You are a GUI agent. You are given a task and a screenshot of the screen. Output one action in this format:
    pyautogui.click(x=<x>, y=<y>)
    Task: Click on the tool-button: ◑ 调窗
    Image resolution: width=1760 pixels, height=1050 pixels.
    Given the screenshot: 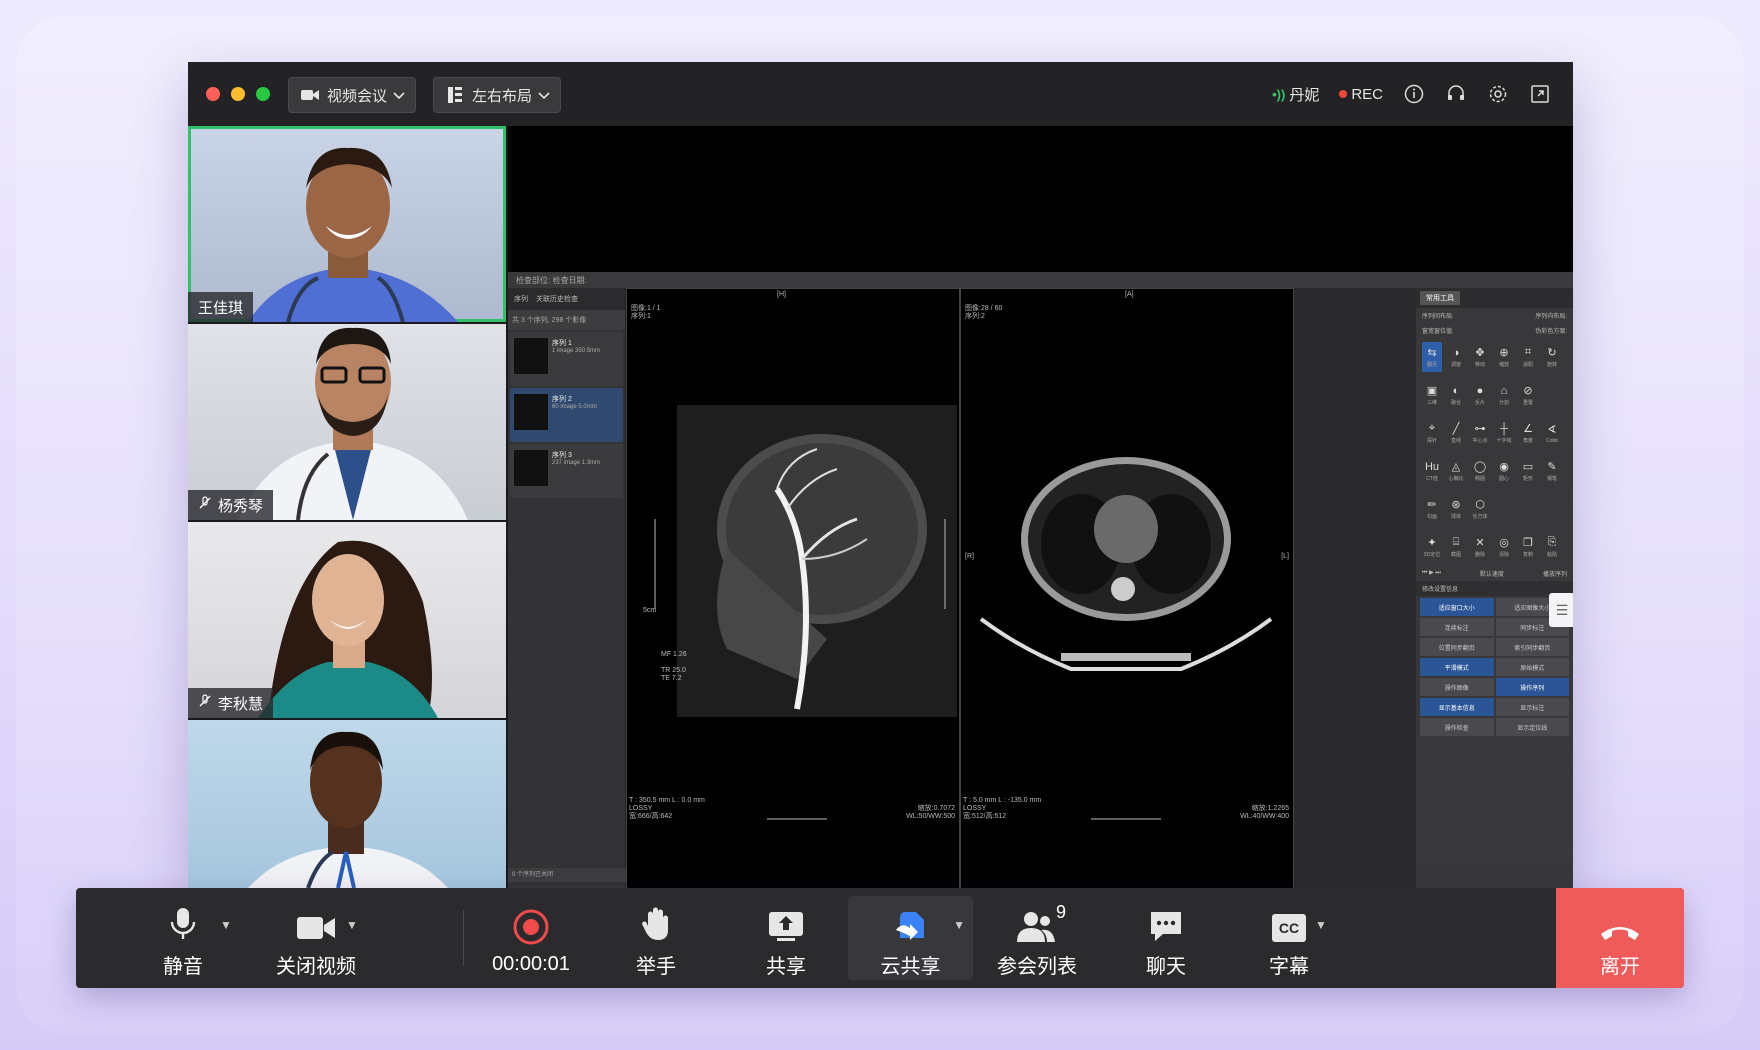 What is the action you would take?
    pyautogui.click(x=1456, y=357)
    